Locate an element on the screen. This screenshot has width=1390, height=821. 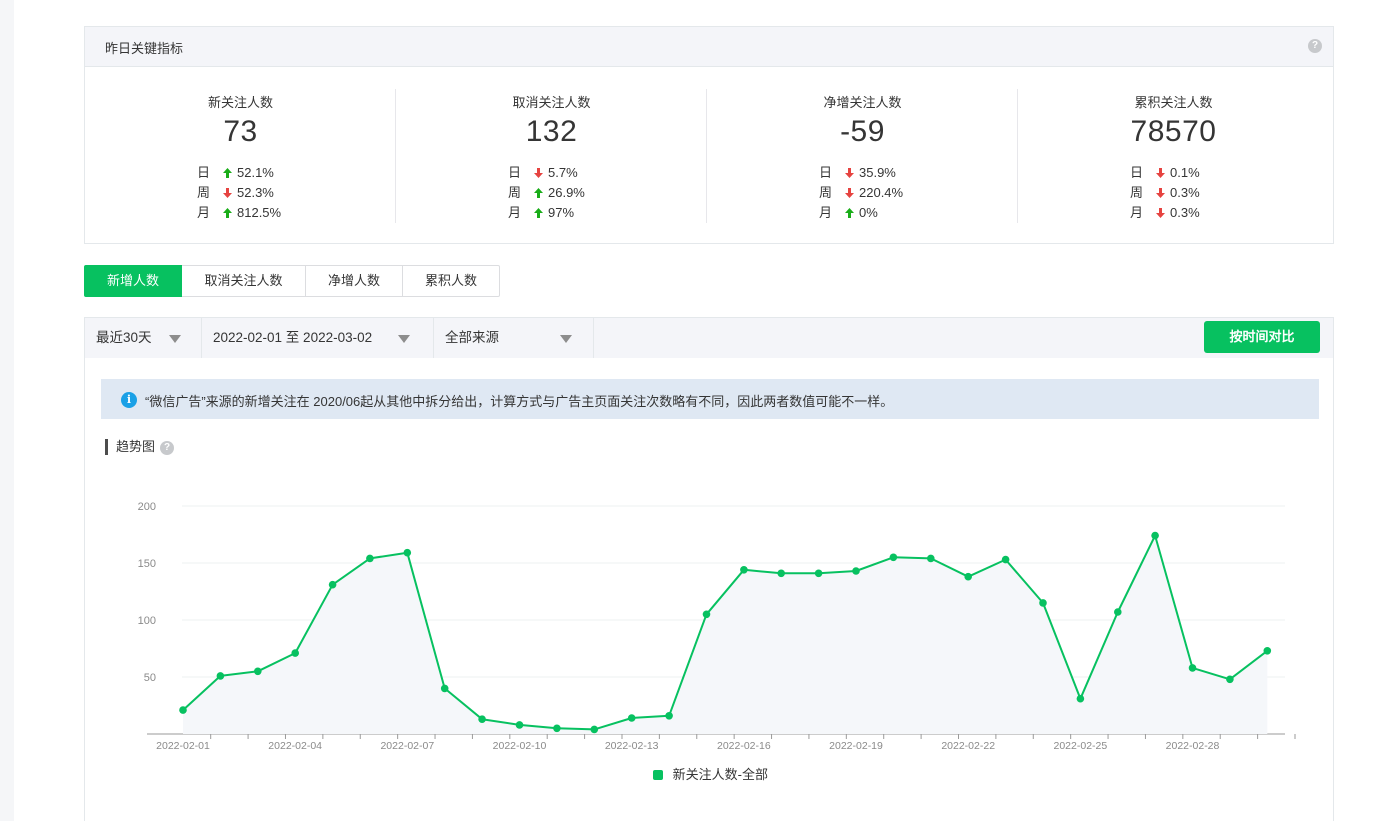
kpi-label: 净增关注人数 is located at coordinates (862, 102).